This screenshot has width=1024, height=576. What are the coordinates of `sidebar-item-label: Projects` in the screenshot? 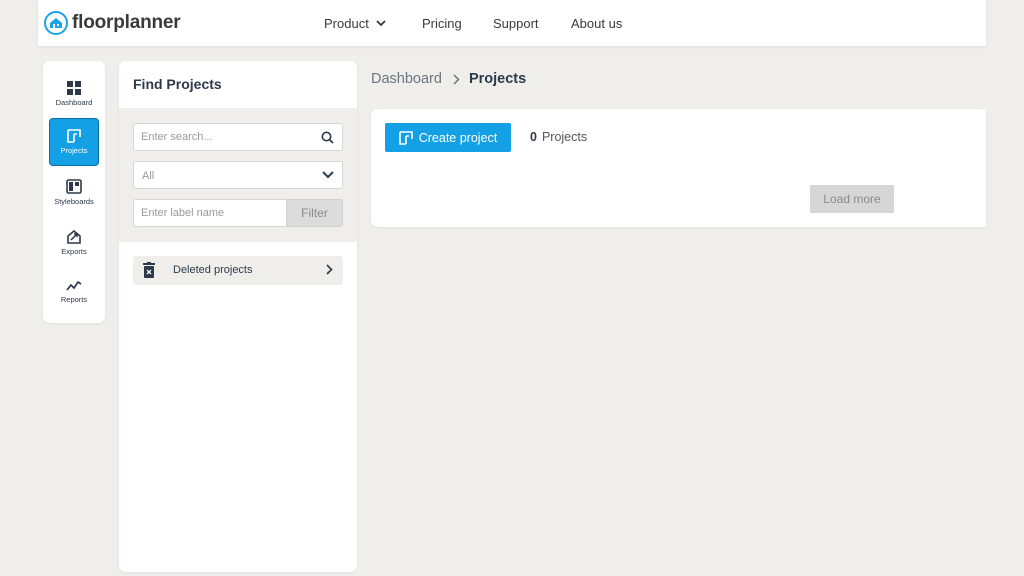 It's located at (74, 150).